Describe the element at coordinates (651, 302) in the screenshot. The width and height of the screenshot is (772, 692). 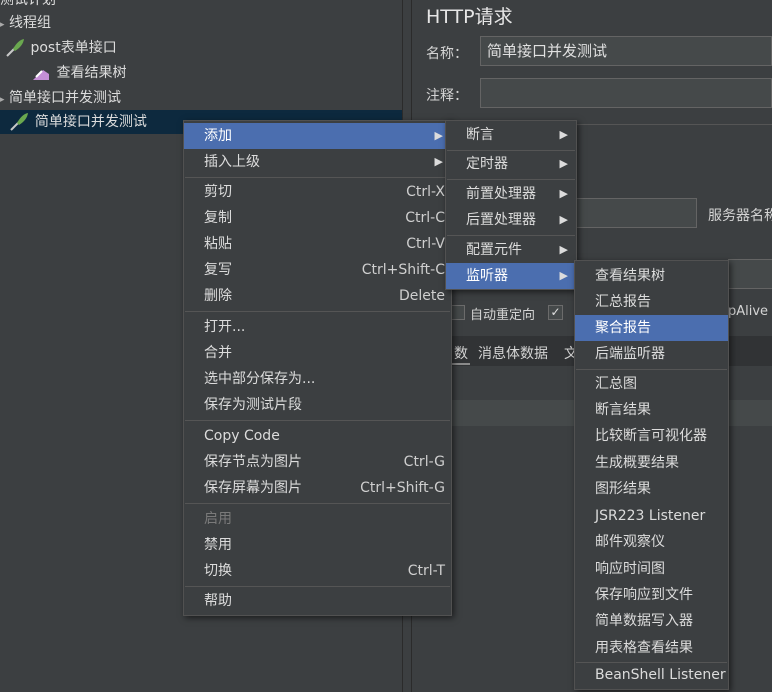
I see `listener-item-summary-report: 汇总报告` at that location.